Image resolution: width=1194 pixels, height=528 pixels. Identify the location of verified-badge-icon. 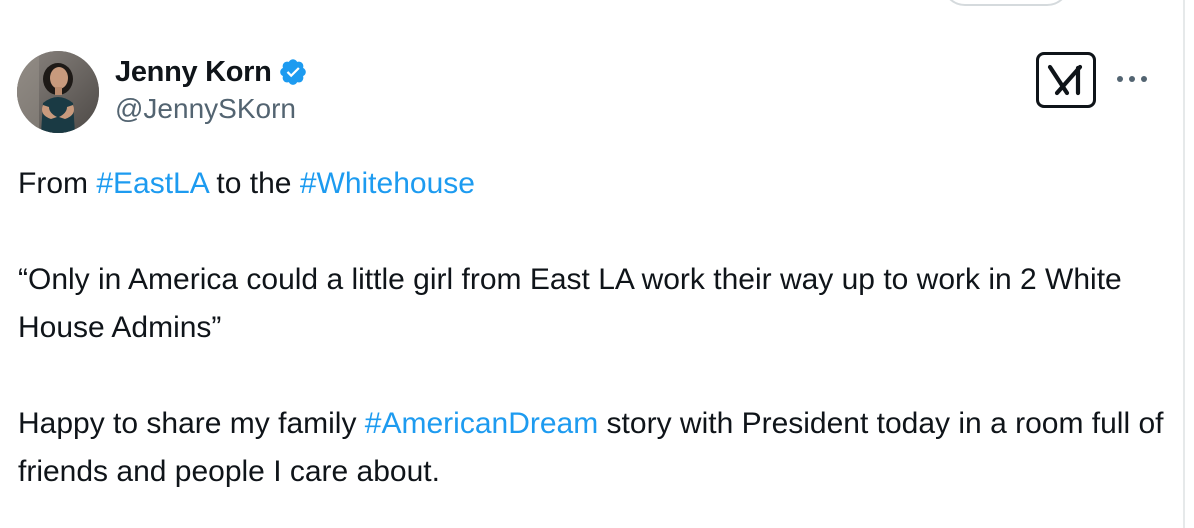
(293, 72).